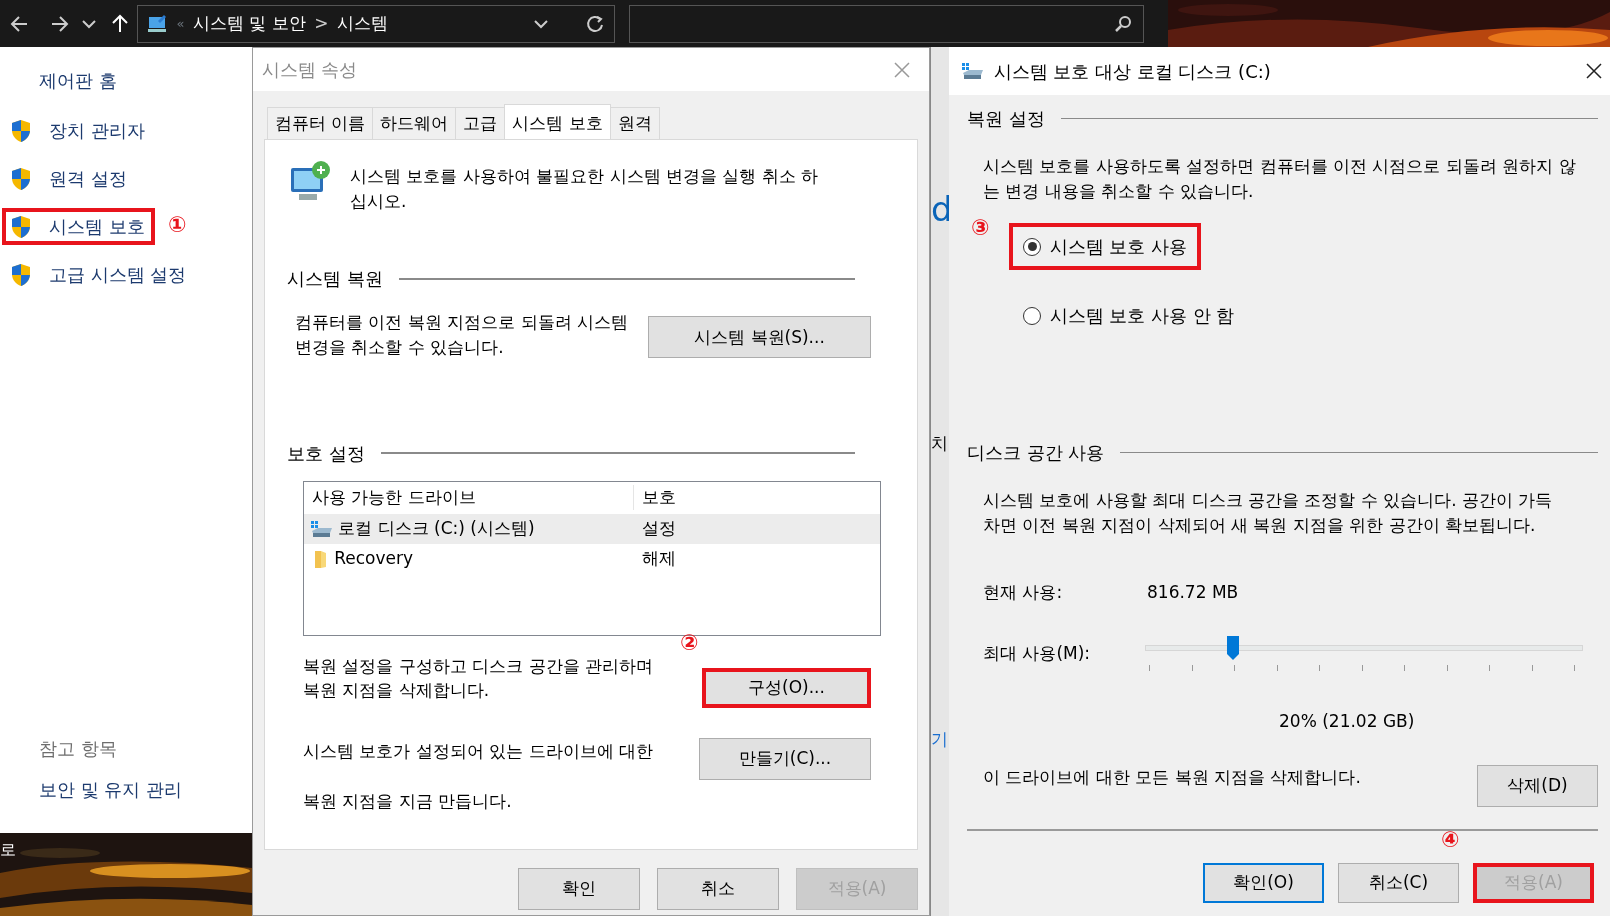  I want to click on table-cell-text: 해제, so click(658, 558).